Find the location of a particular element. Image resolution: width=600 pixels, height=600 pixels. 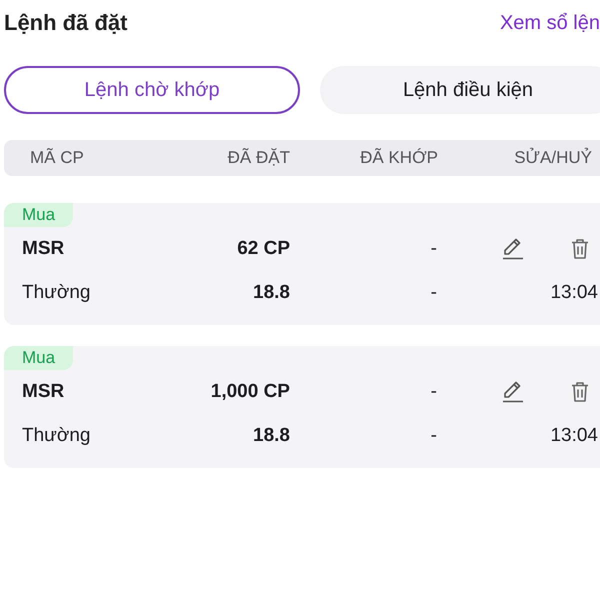

section-title: Lệnh đã đặt is located at coordinates (66, 23).